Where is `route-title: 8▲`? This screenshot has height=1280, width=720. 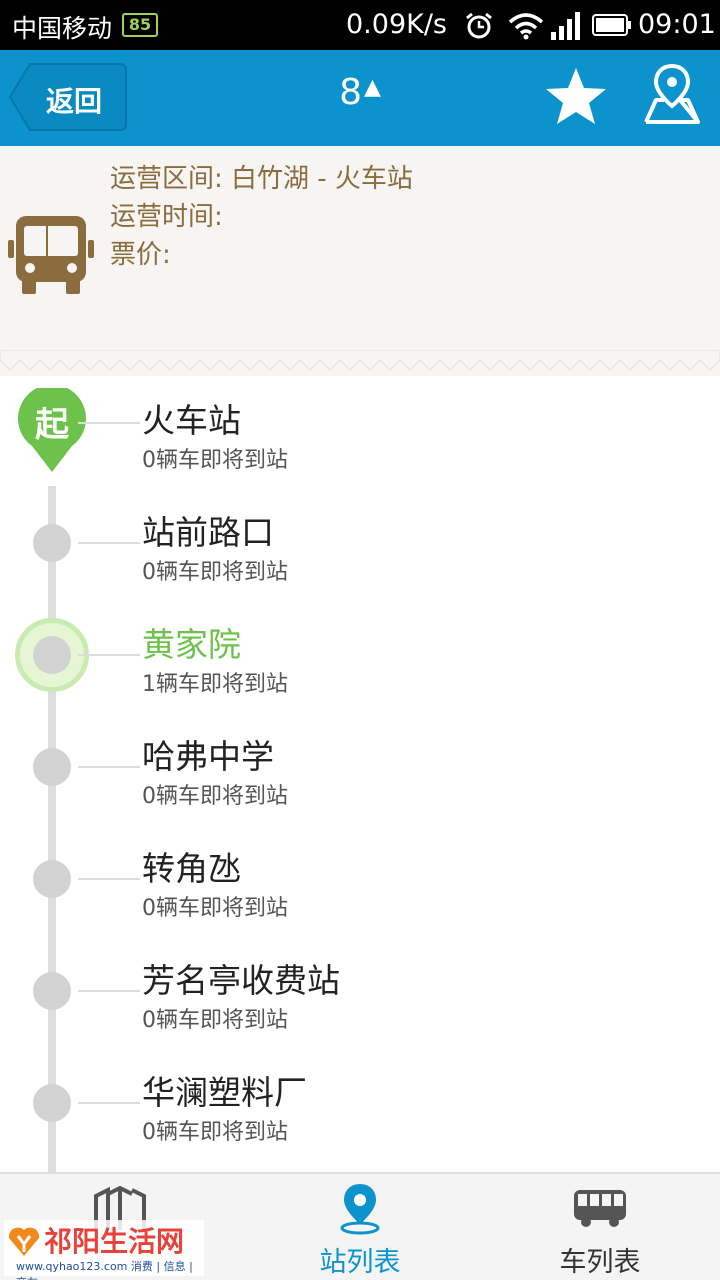
route-title: 8▲ is located at coordinates (360, 92).